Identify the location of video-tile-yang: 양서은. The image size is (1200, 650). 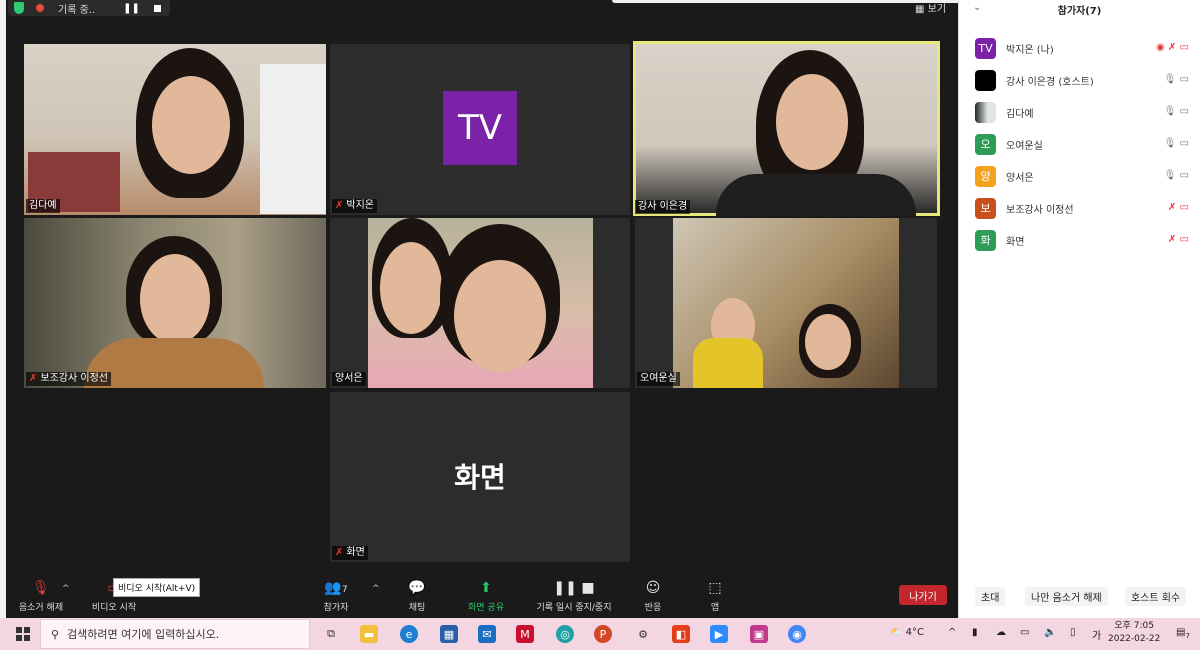
(480, 303).